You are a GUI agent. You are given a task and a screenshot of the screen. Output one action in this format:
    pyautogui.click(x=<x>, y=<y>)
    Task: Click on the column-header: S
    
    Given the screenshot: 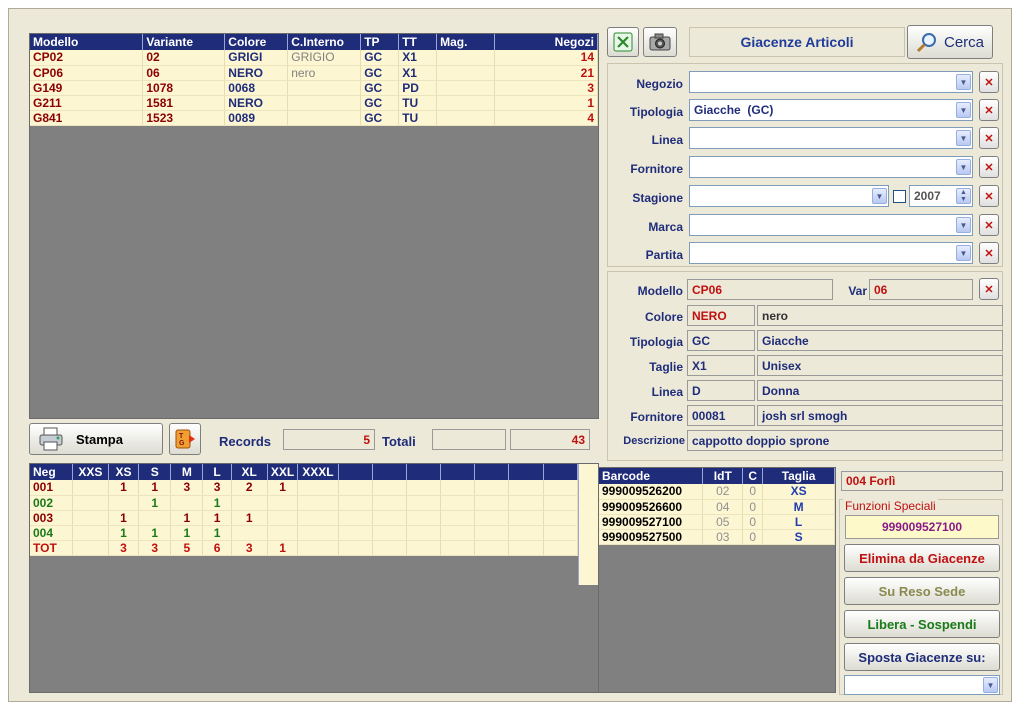 What is the action you would take?
    pyautogui.click(x=155, y=472)
    